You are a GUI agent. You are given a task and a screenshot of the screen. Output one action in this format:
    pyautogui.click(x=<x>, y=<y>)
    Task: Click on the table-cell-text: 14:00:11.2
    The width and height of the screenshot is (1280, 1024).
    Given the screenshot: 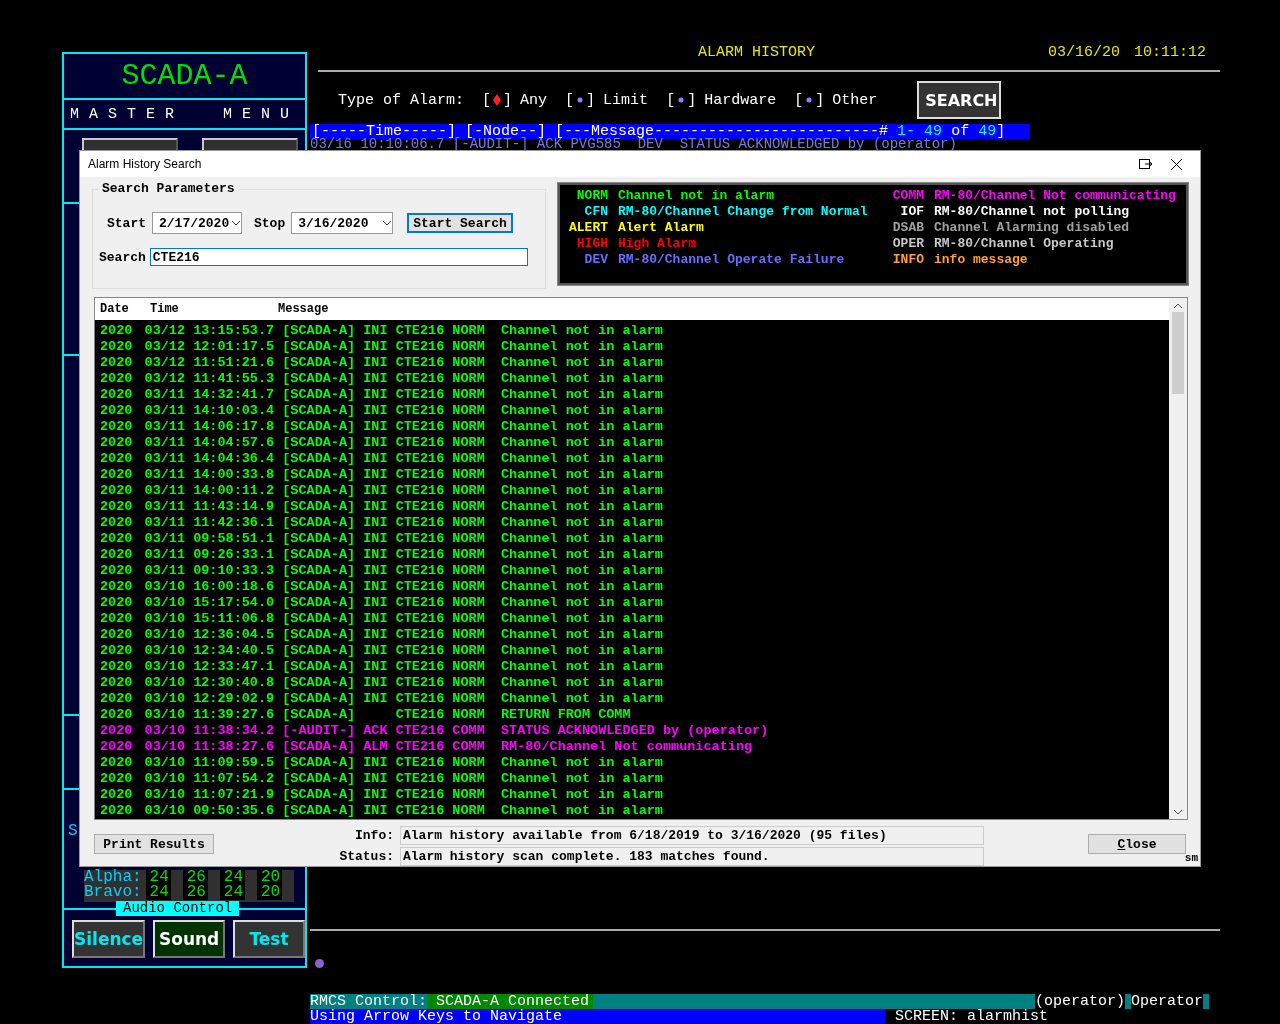 What is the action you would take?
    pyautogui.click(x=234, y=491)
    